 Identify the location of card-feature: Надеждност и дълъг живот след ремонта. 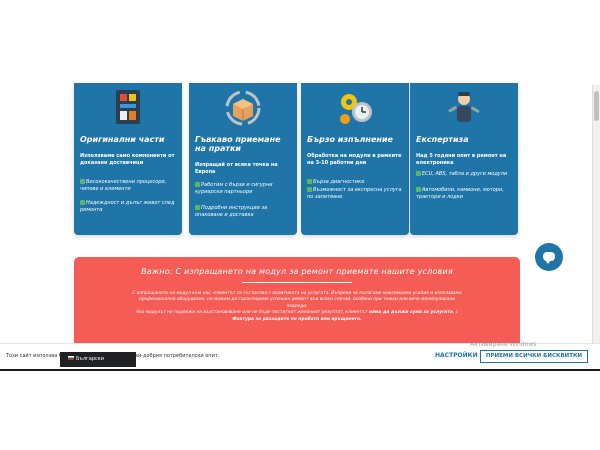
(129, 206).